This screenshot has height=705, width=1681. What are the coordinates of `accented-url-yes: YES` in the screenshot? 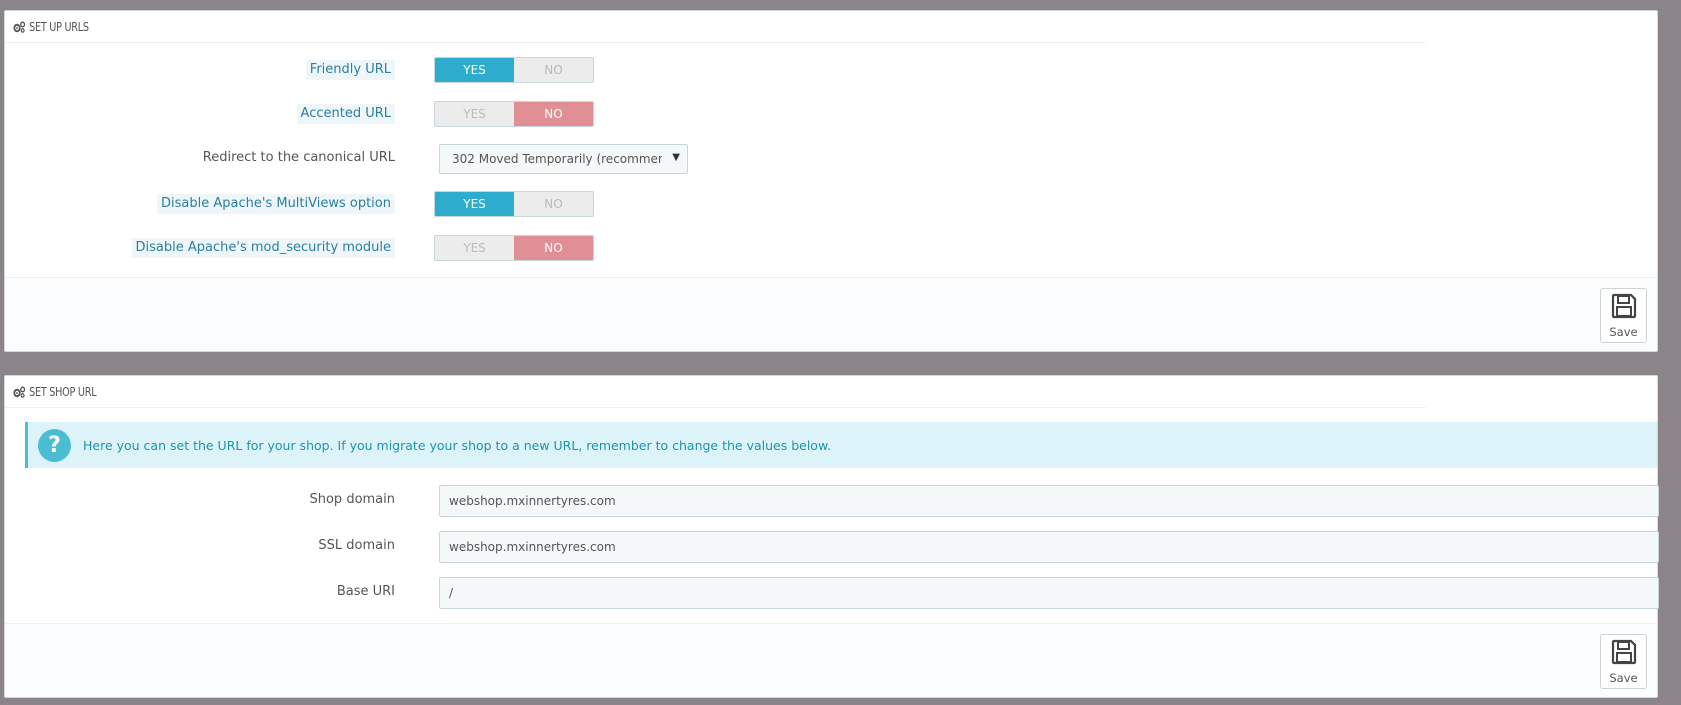 It's located at (474, 114).